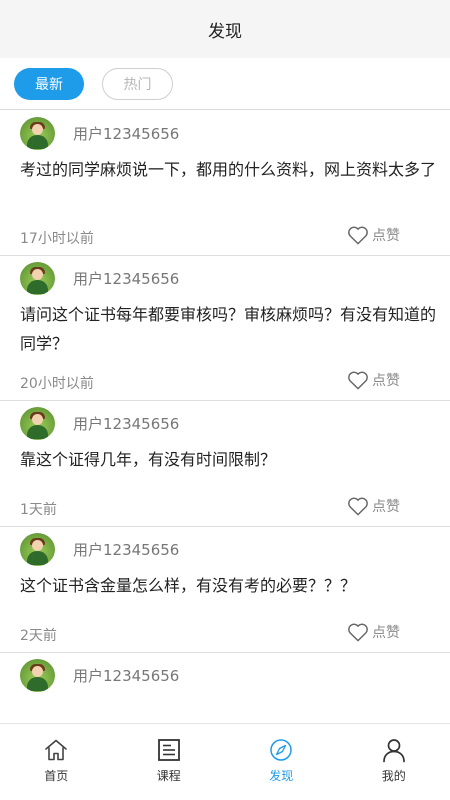 The width and height of the screenshot is (450, 800). Describe the element at coordinates (38, 636) in the screenshot. I see `post-time: 2天前` at that location.